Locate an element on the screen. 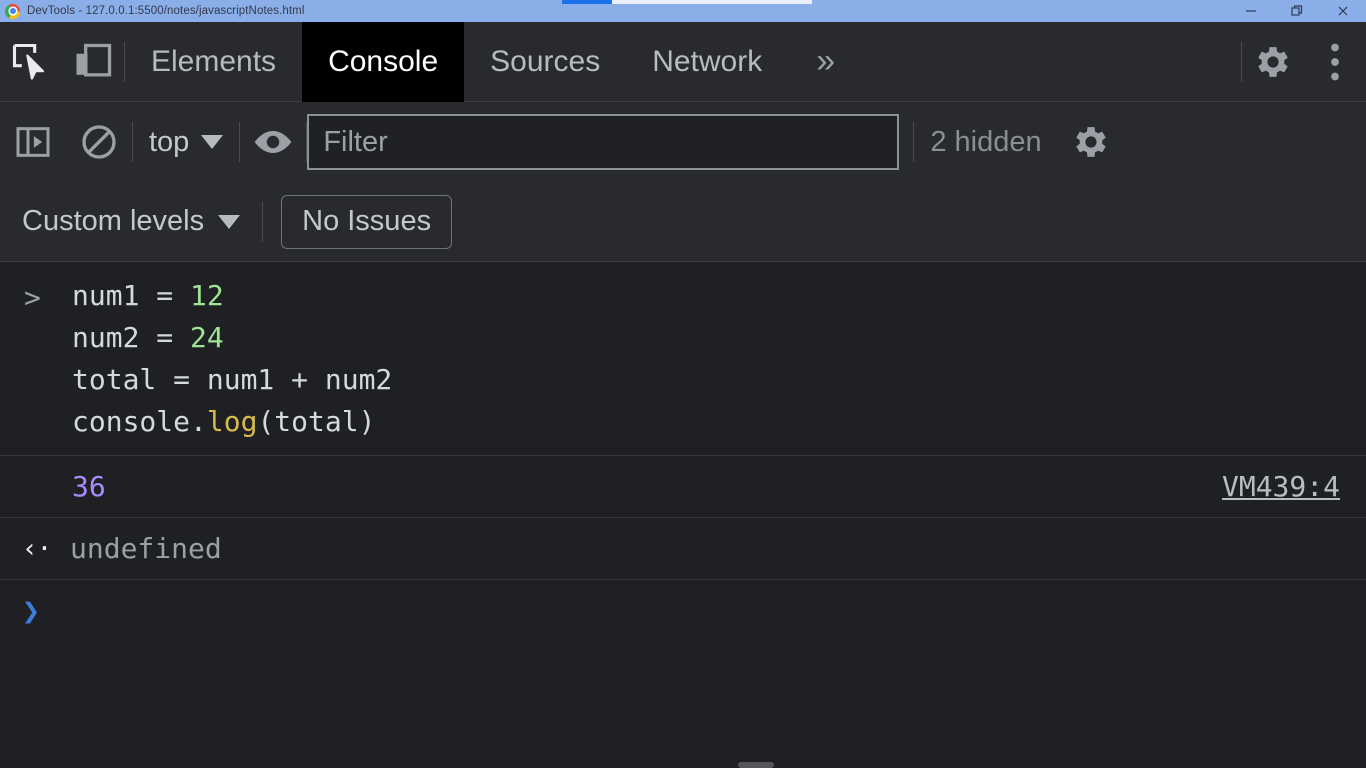 This screenshot has width=1366, height=768. devtools-tab-bar: Elements Console Sources Network » is located at coordinates (683, 61).